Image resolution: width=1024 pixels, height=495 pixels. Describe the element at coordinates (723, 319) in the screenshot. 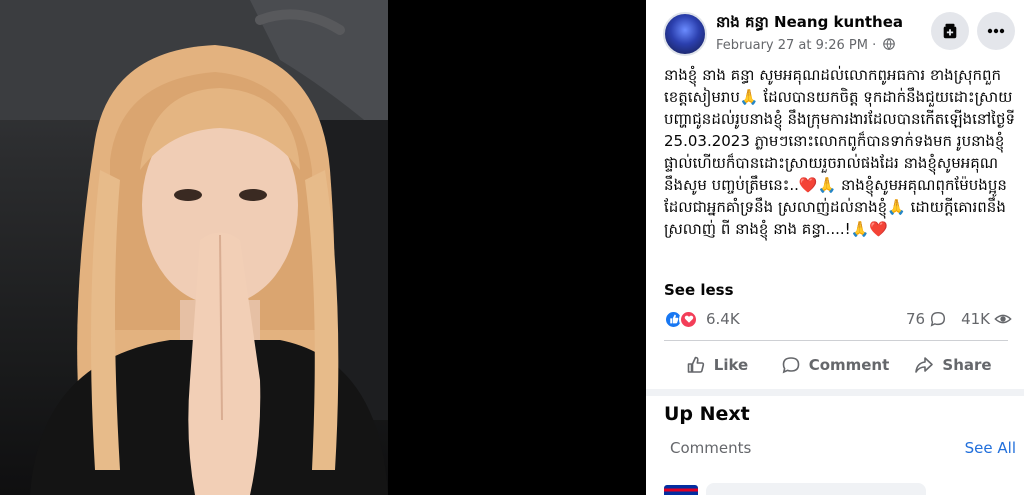

I see `reactions-count: 6.4K` at that location.